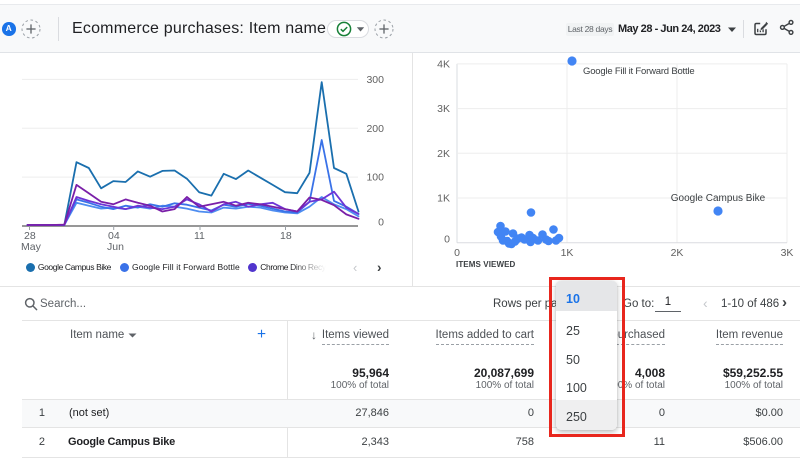  What do you see at coordinates (375, 129) in the screenshot?
I see `svg-text: 200` at bounding box center [375, 129].